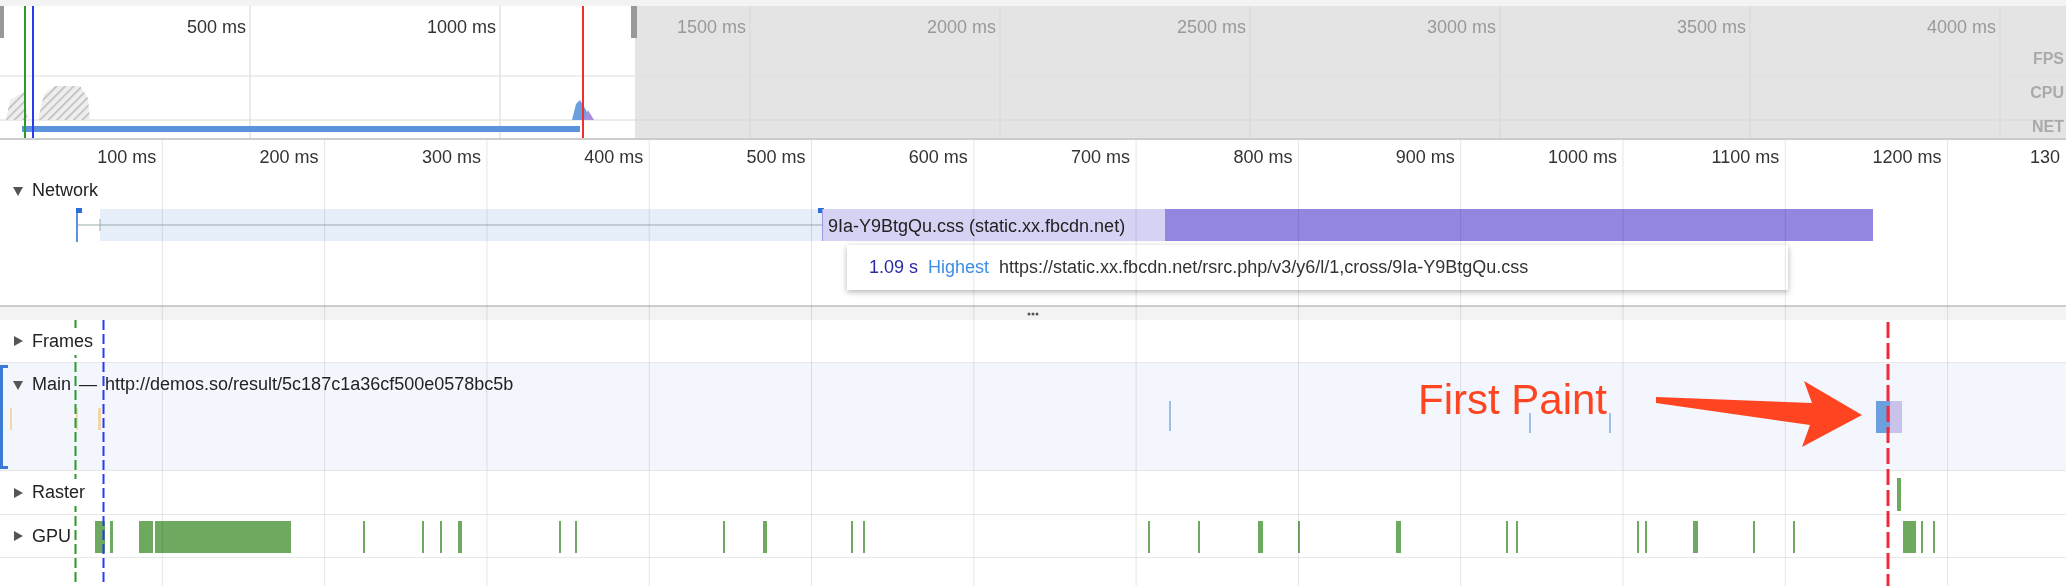 The height and width of the screenshot is (586, 2066). I want to click on ruler-tick-label: 1200 ms, so click(1907, 157).